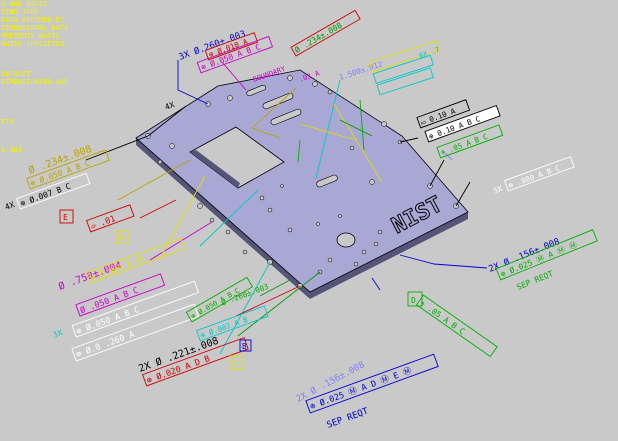  What do you see at coordinates (35, 28) in the screenshot?
I see `note-line: DIMENSIONAL DATA` at bounding box center [35, 28].